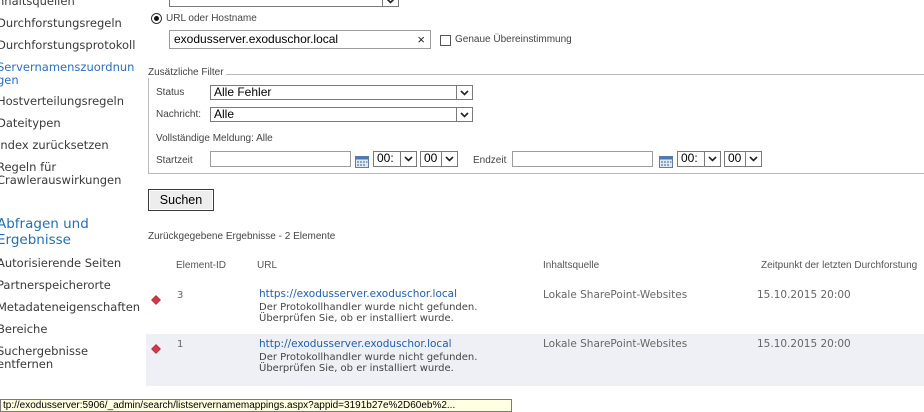 This screenshot has width=924, height=412. What do you see at coordinates (174, 160) in the screenshot?
I see `start-time-label: Startzeit` at bounding box center [174, 160].